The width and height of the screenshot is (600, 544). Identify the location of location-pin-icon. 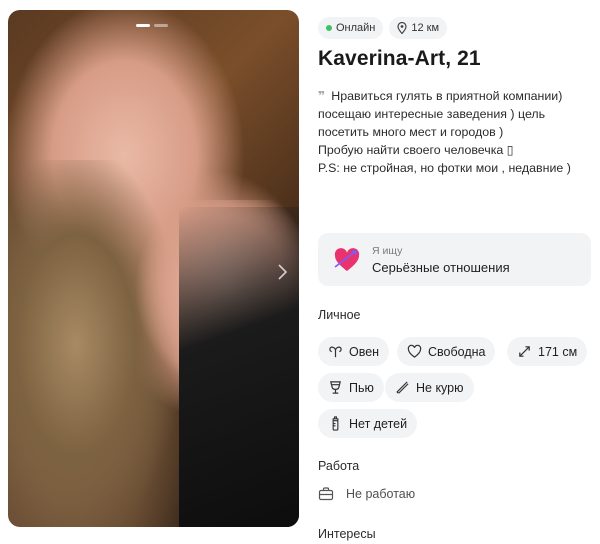
(402, 28).